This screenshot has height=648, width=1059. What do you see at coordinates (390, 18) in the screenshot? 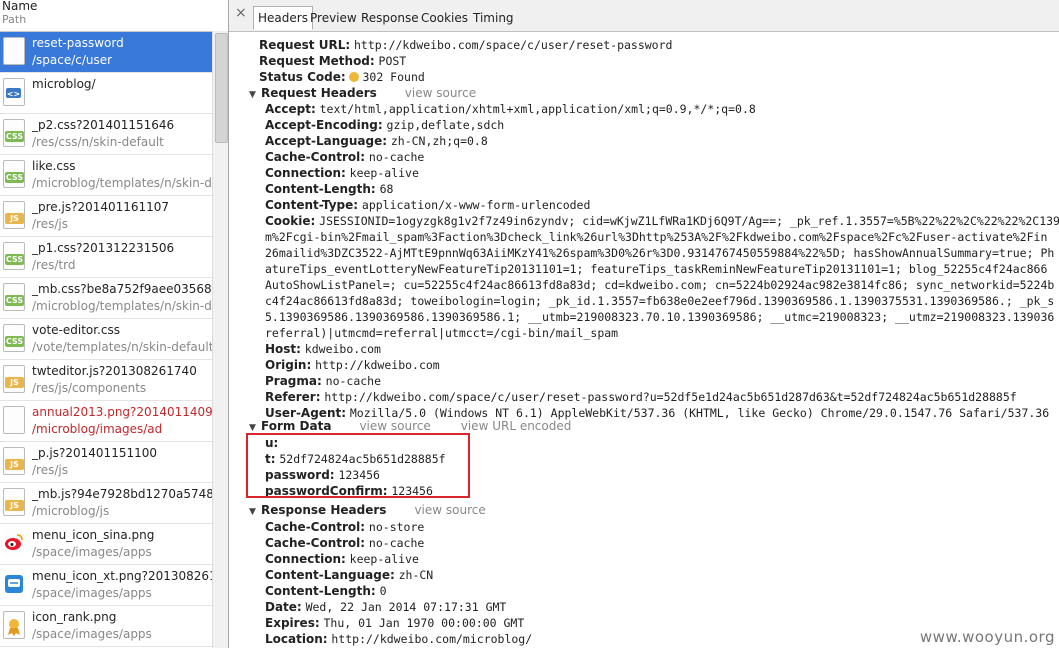
I see `tab-response: Response` at bounding box center [390, 18].